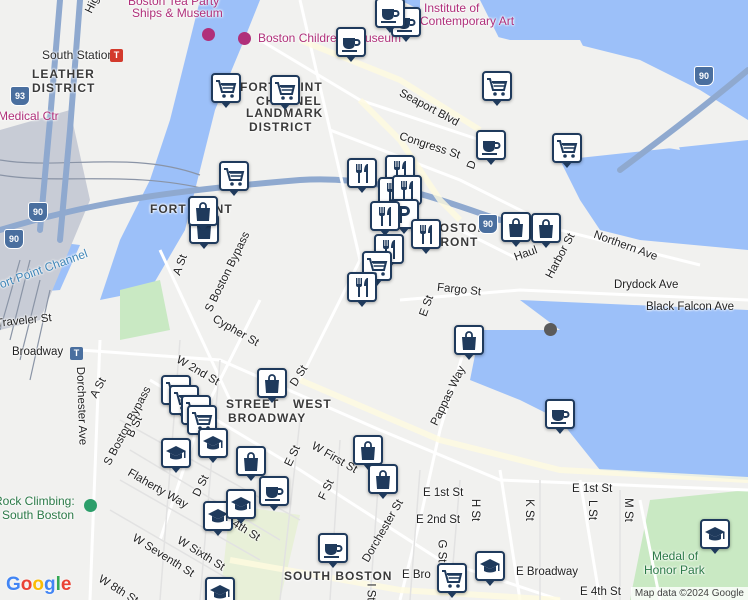 The height and width of the screenshot is (600, 748). What do you see at coordinates (654, 195) in the screenshot?
I see `harbor-water-east` at bounding box center [654, 195].